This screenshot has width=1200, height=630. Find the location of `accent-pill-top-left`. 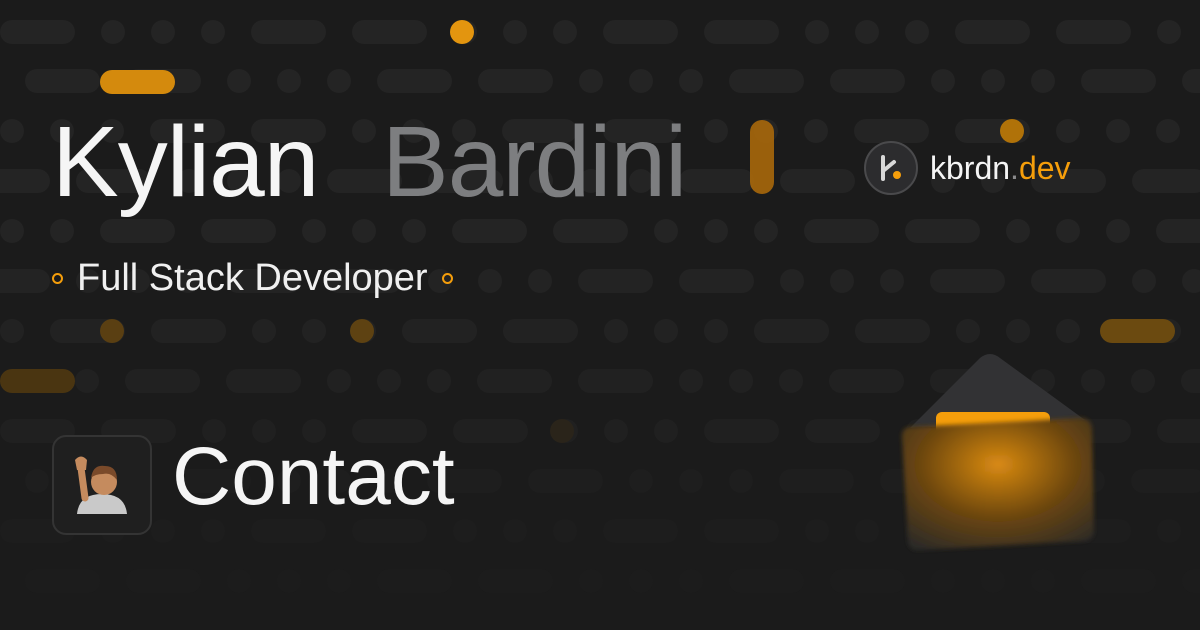

accent-pill-top-left is located at coordinates (137, 82).